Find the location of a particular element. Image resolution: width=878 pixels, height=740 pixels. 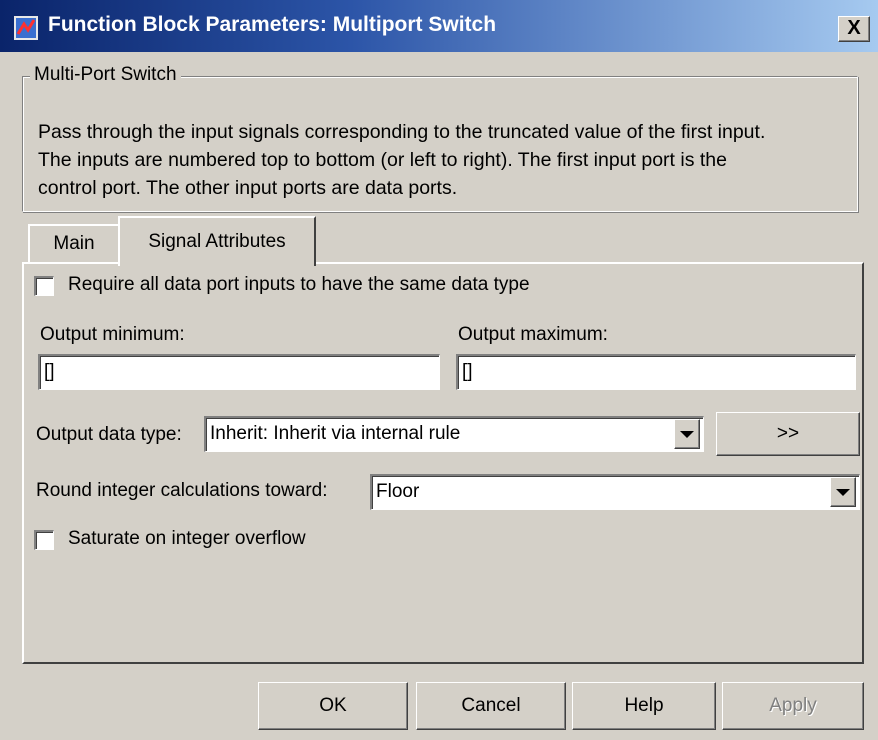

groupbox-label: Multi-Port Switch is located at coordinates (105, 75).